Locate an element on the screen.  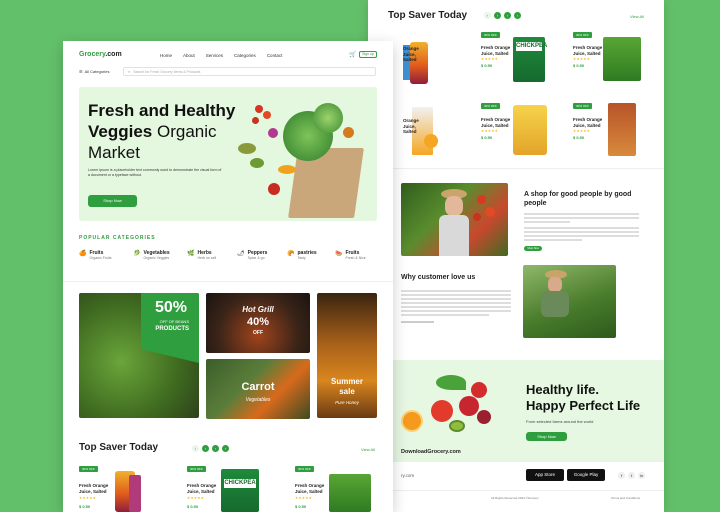
healthy-sub: Form selected farms around the world is located at coordinates (560, 421).